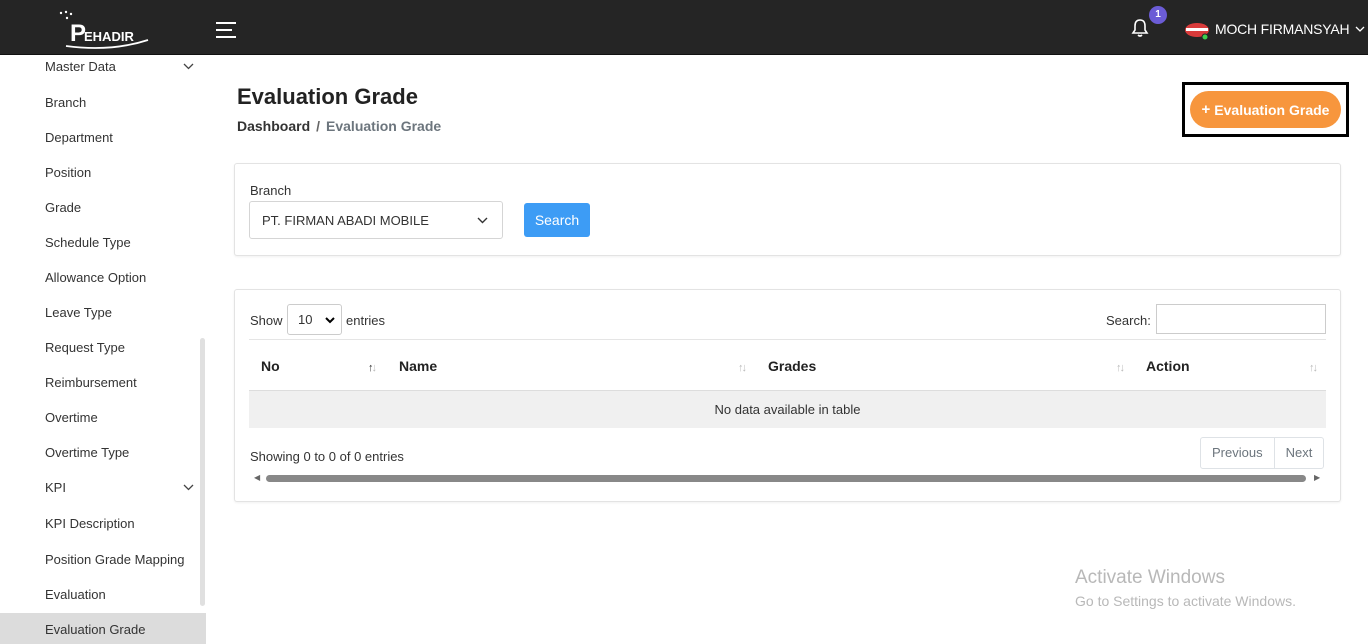 This screenshot has height=644, width=1368. I want to click on user-name: MOCH FIRMANSYAH, so click(1282, 29).